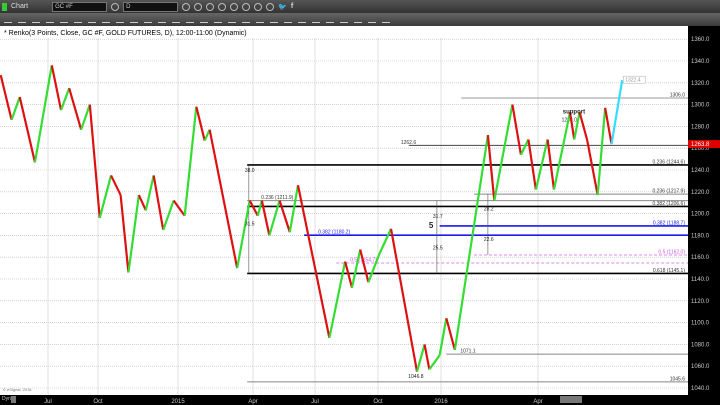 The image size is (720, 405). I want to click on arrow-up-tool-icon, so click(274, 19).